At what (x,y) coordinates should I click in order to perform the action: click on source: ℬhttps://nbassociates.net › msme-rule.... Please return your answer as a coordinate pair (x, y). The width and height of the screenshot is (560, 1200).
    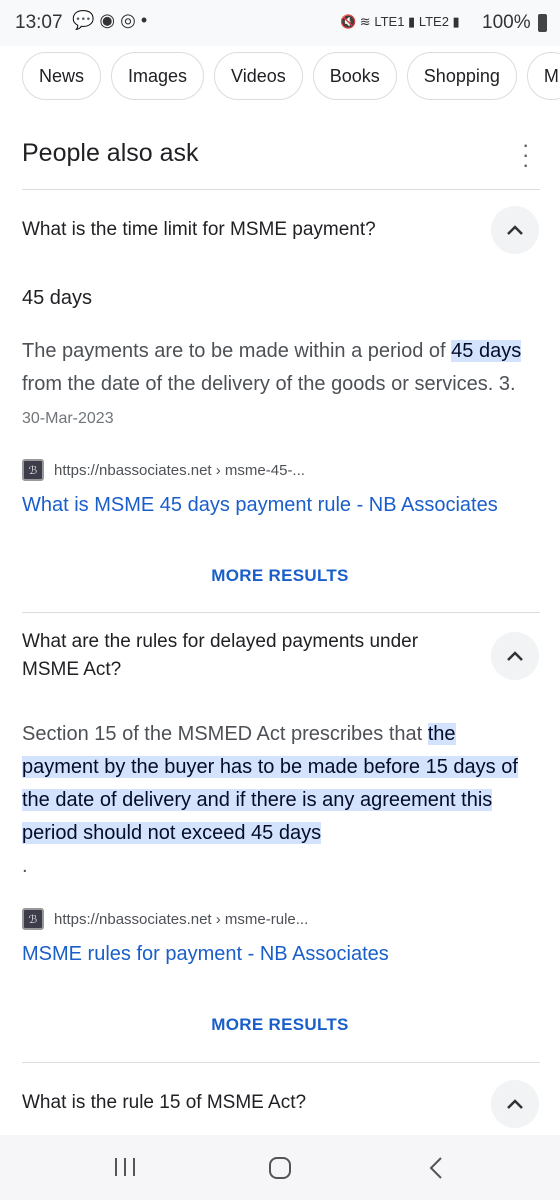
    Looking at the image, I should click on (165, 919).